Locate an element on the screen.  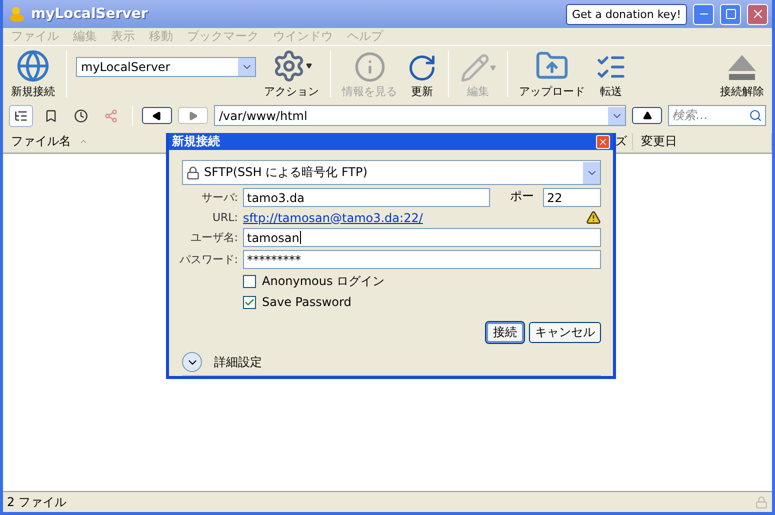
maximize-icon is located at coordinates (730, 14).